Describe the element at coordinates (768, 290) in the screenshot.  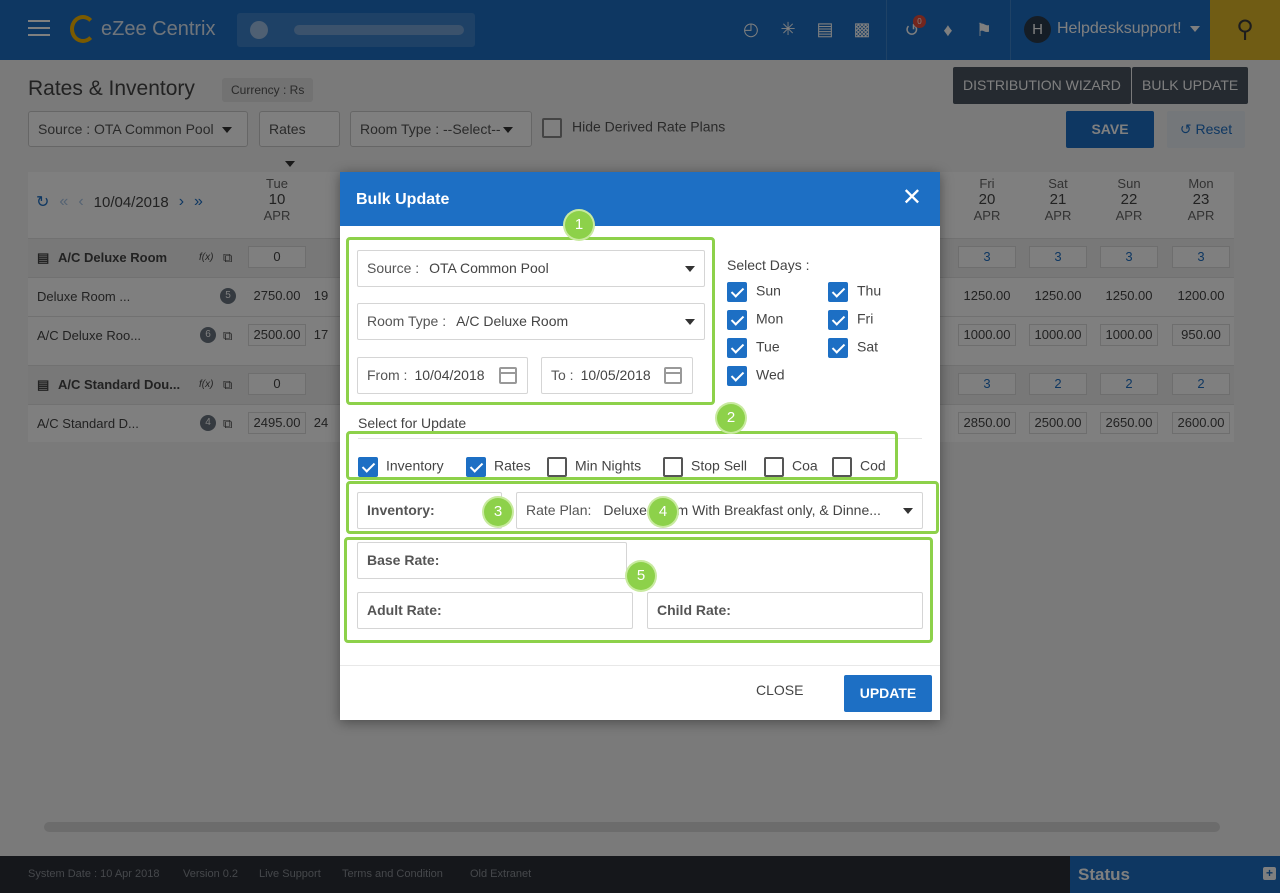
I see `day-label: Sun` at that location.